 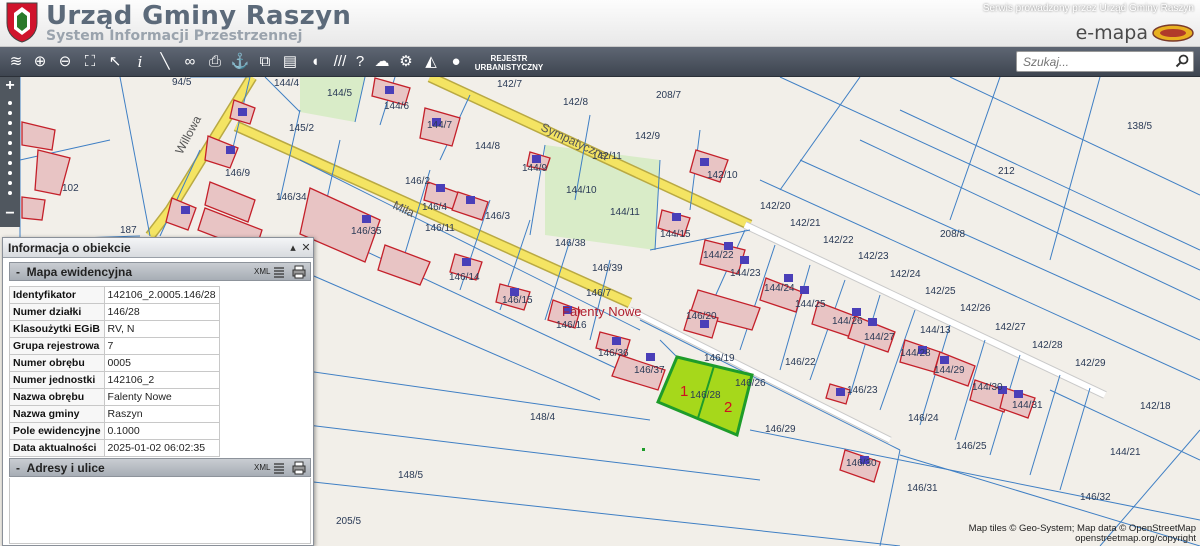 What do you see at coordinates (949, 370) in the screenshot?
I see `parcel-label: 144/29` at bounding box center [949, 370].